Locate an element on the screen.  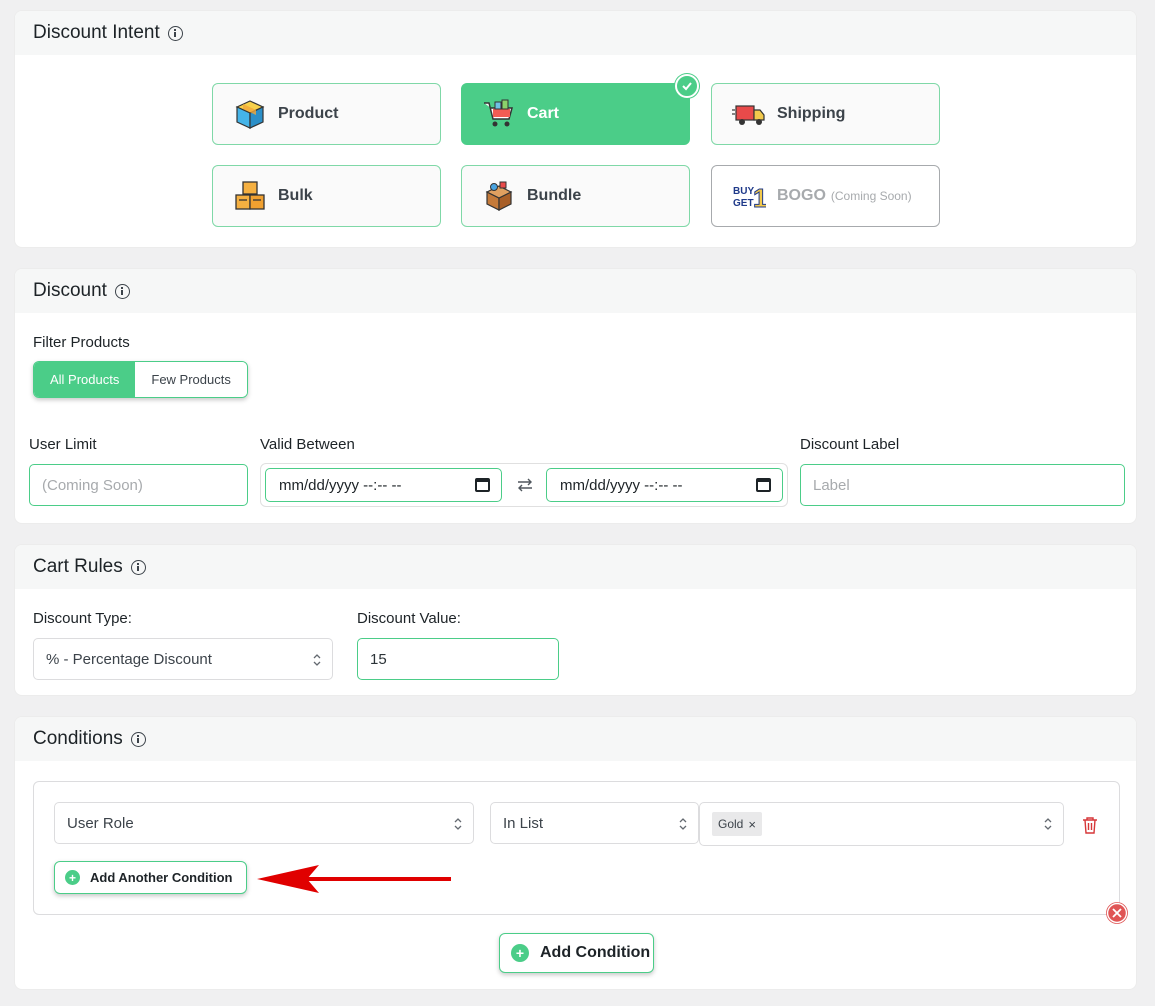
discount-intent-header: Discount Intent is located at coordinates (575, 33).